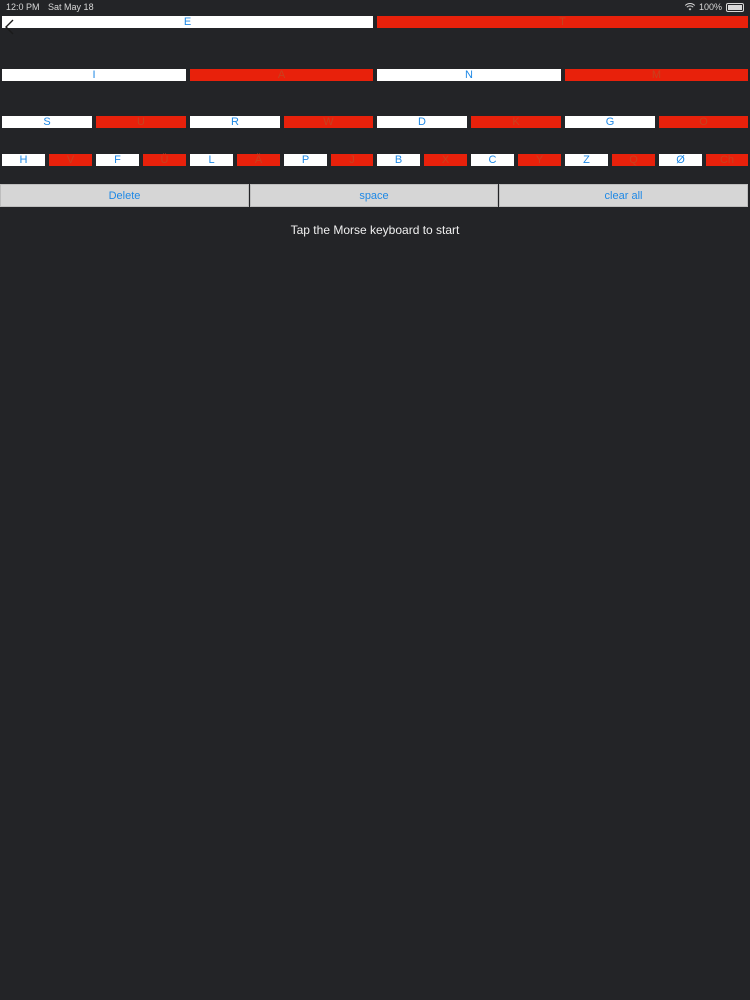  Describe the element at coordinates (23, 7) in the screenshot. I see `status-time: 12:0 PM` at that location.